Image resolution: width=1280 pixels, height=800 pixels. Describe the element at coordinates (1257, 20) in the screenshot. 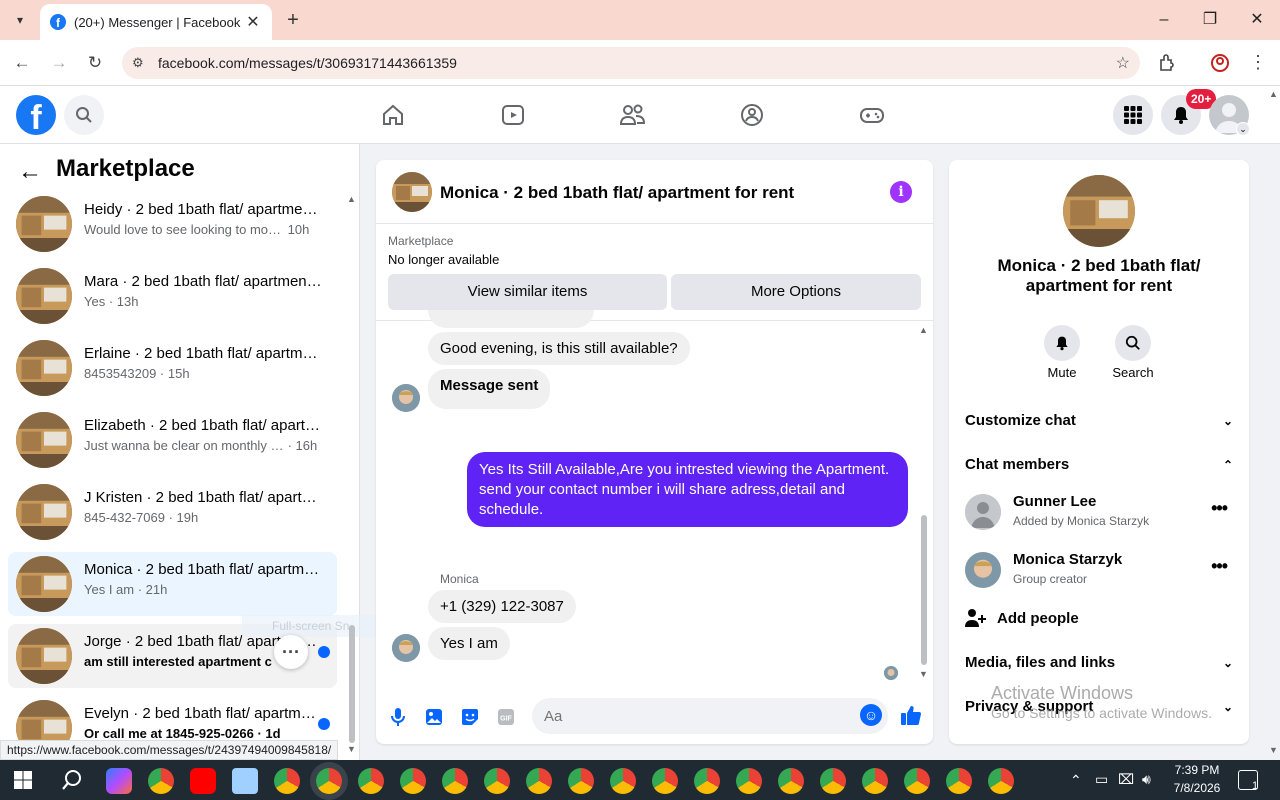

I see `close-window-icon: ✕` at that location.